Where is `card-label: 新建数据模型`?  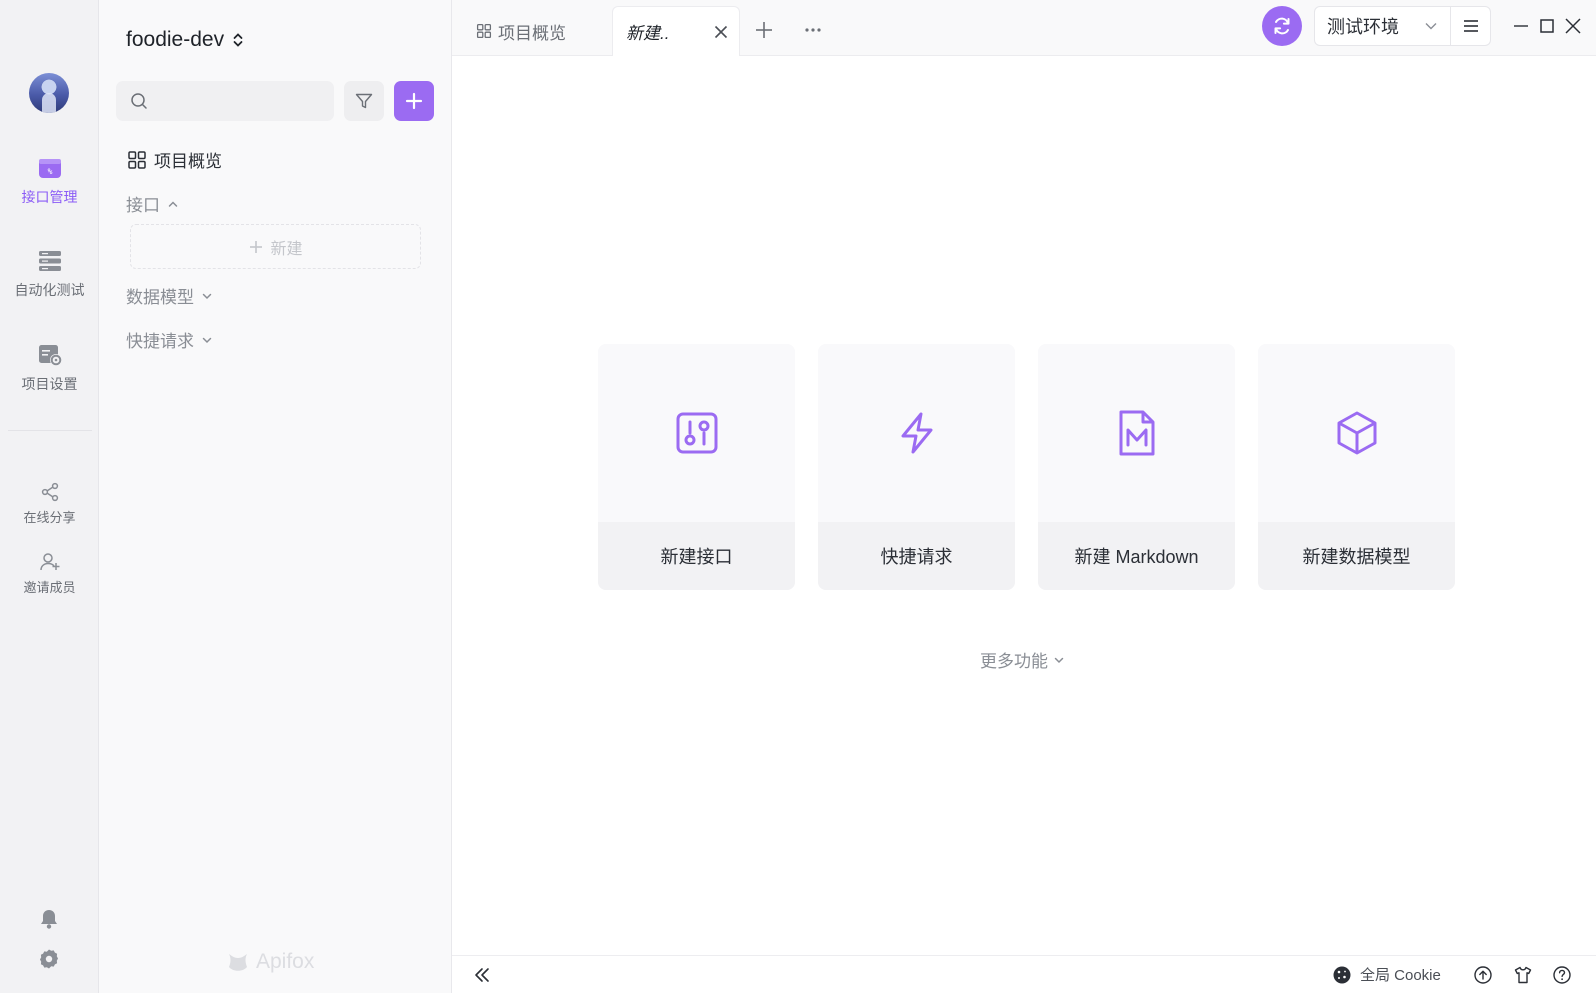
card-label: 新建数据模型 is located at coordinates (1356, 556).